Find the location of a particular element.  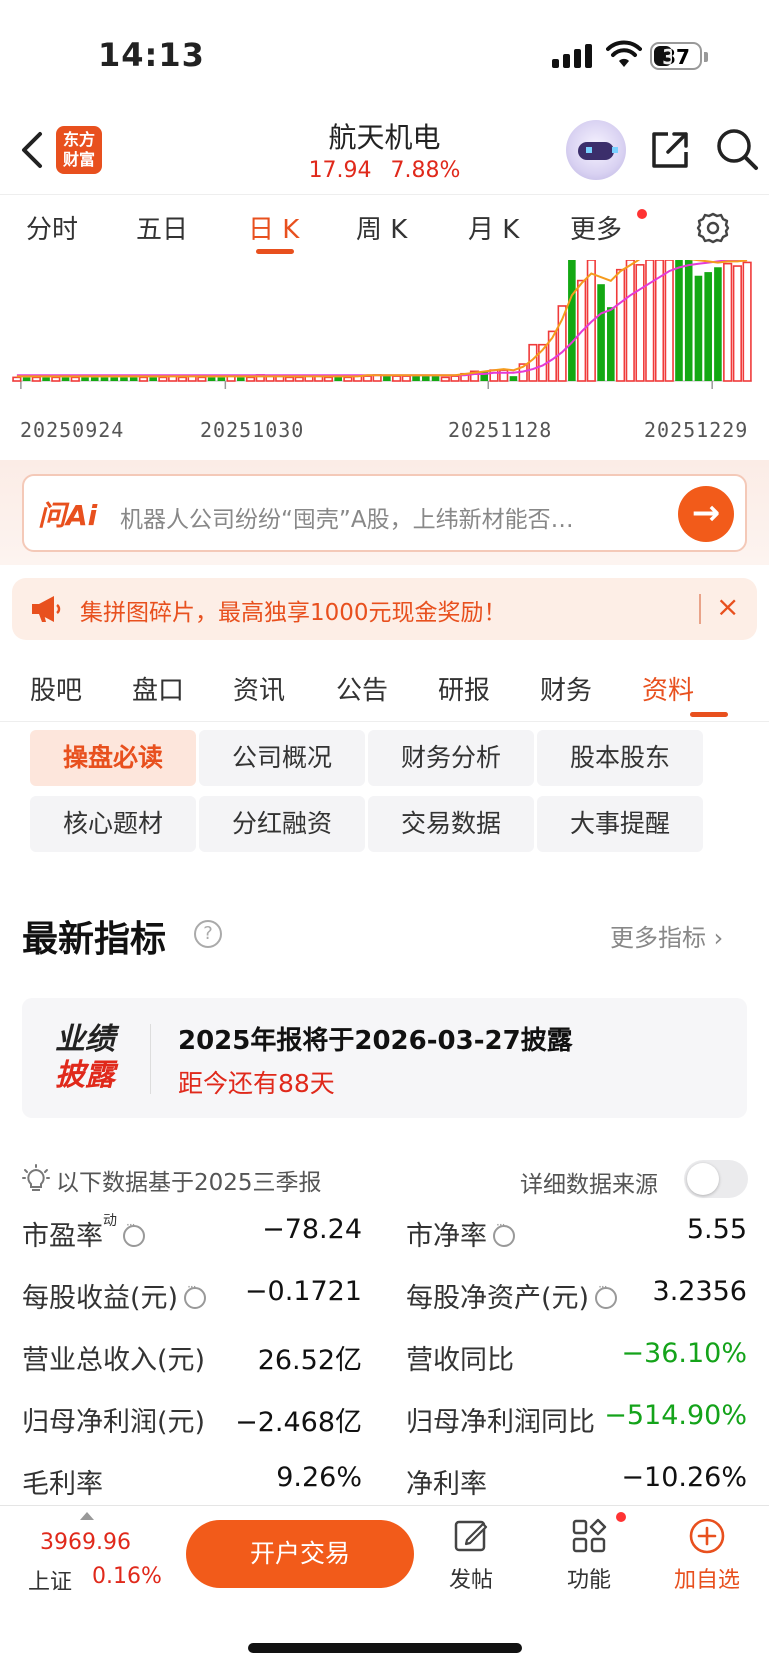

lightbulb-icon is located at coordinates (36, 1177).